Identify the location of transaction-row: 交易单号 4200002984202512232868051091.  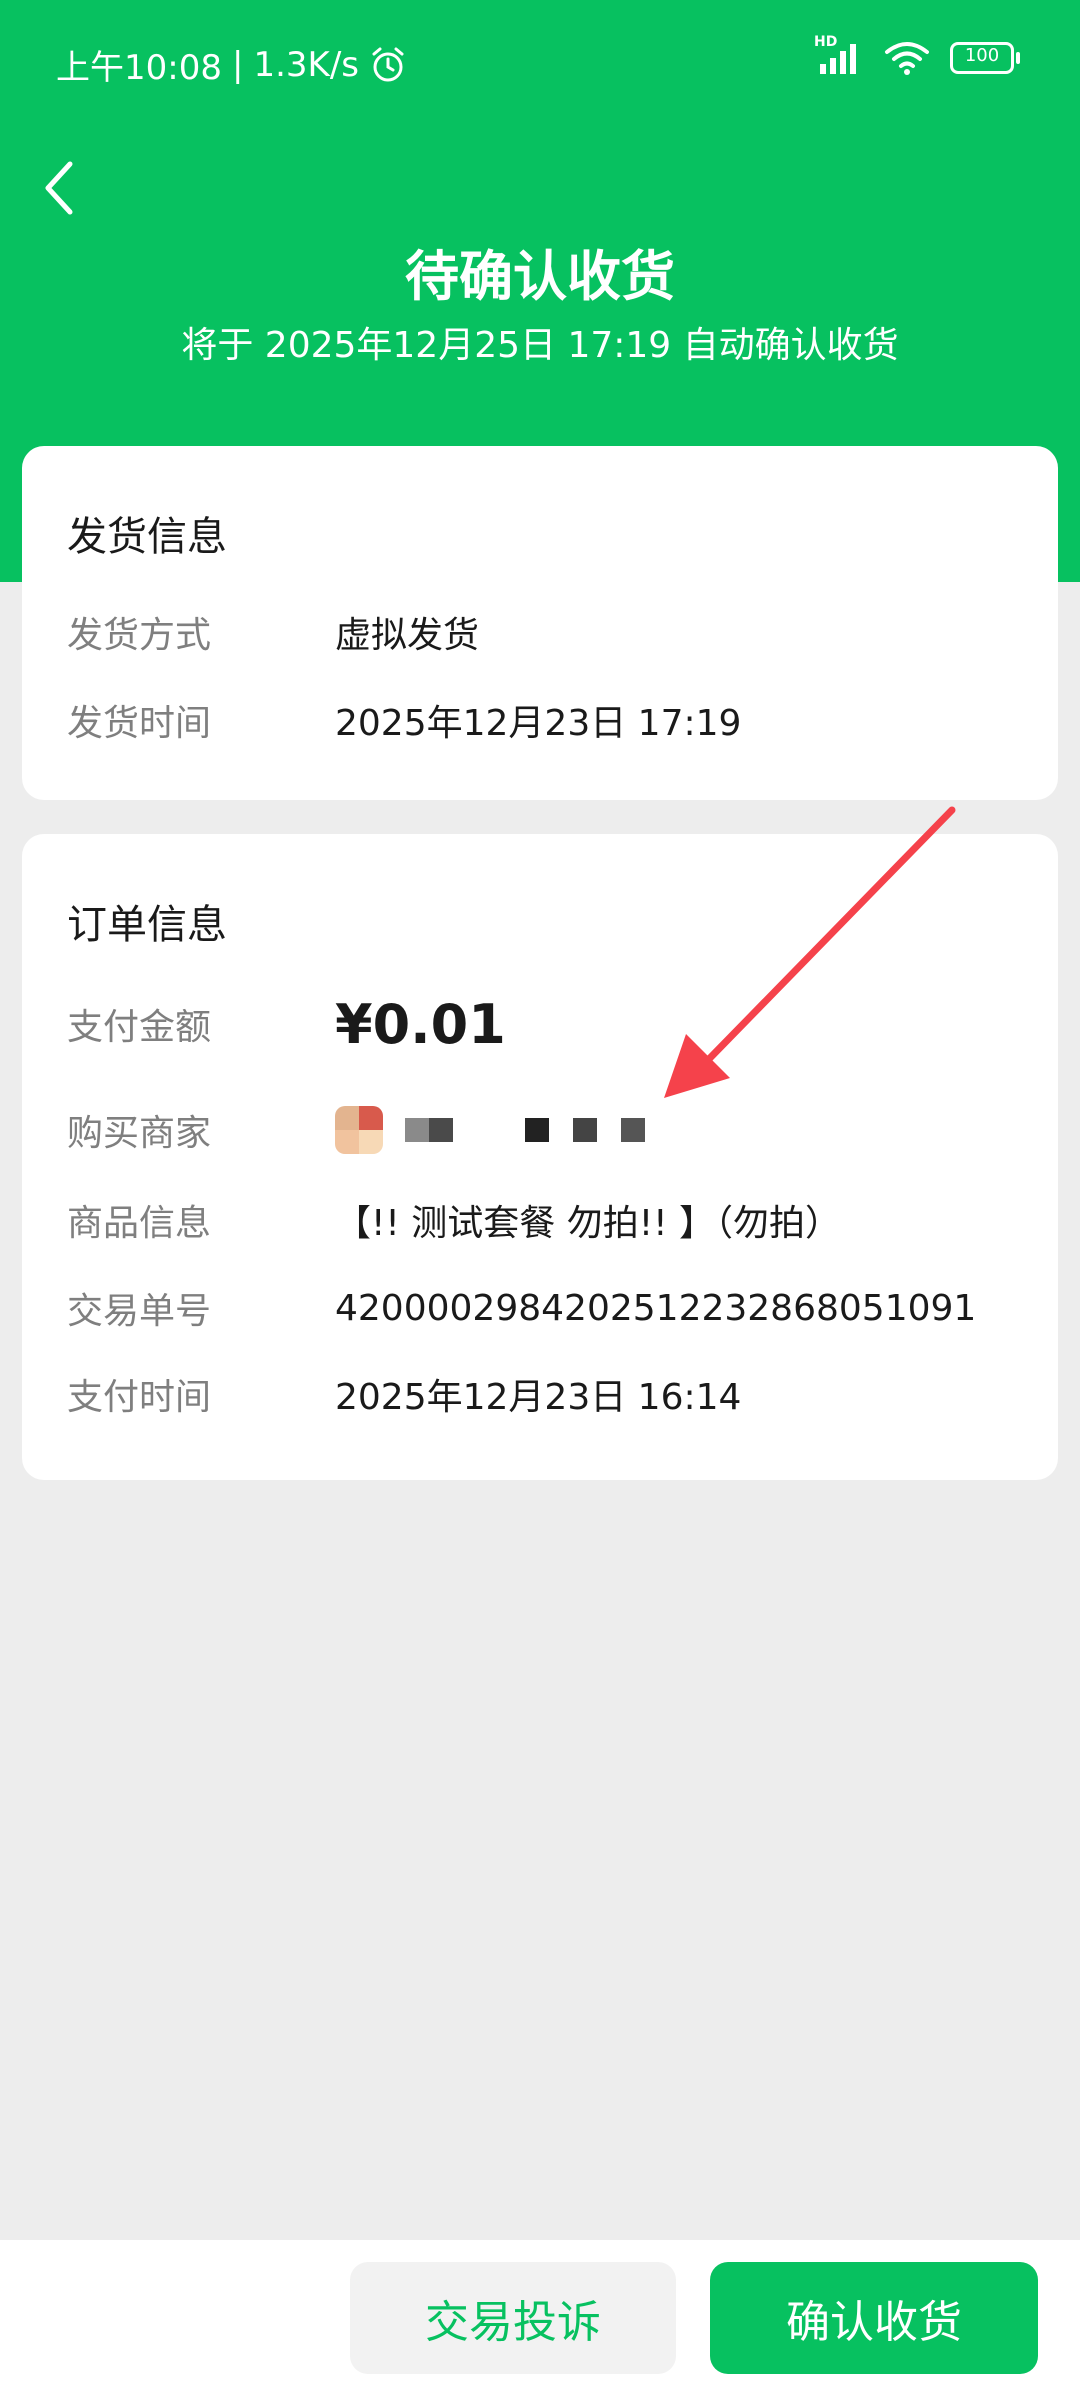
(547, 1308).